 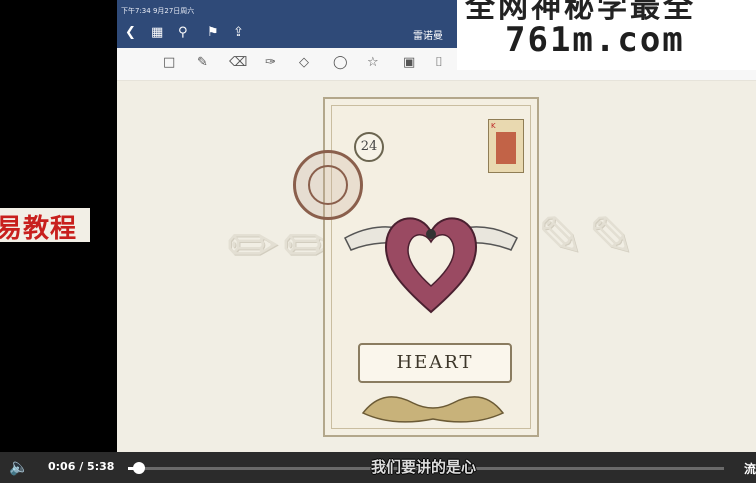 What do you see at coordinates (81, 466) in the screenshot?
I see `playback-time: 0:06 / 5:38` at bounding box center [81, 466].